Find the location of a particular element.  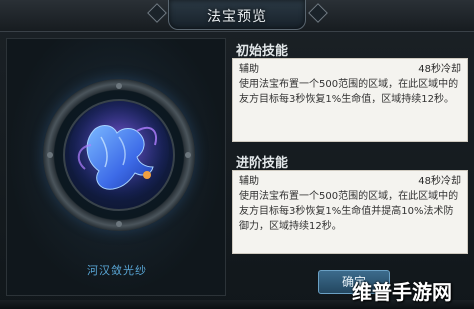

header-bar: 法宝预览 is located at coordinates (237, 16).